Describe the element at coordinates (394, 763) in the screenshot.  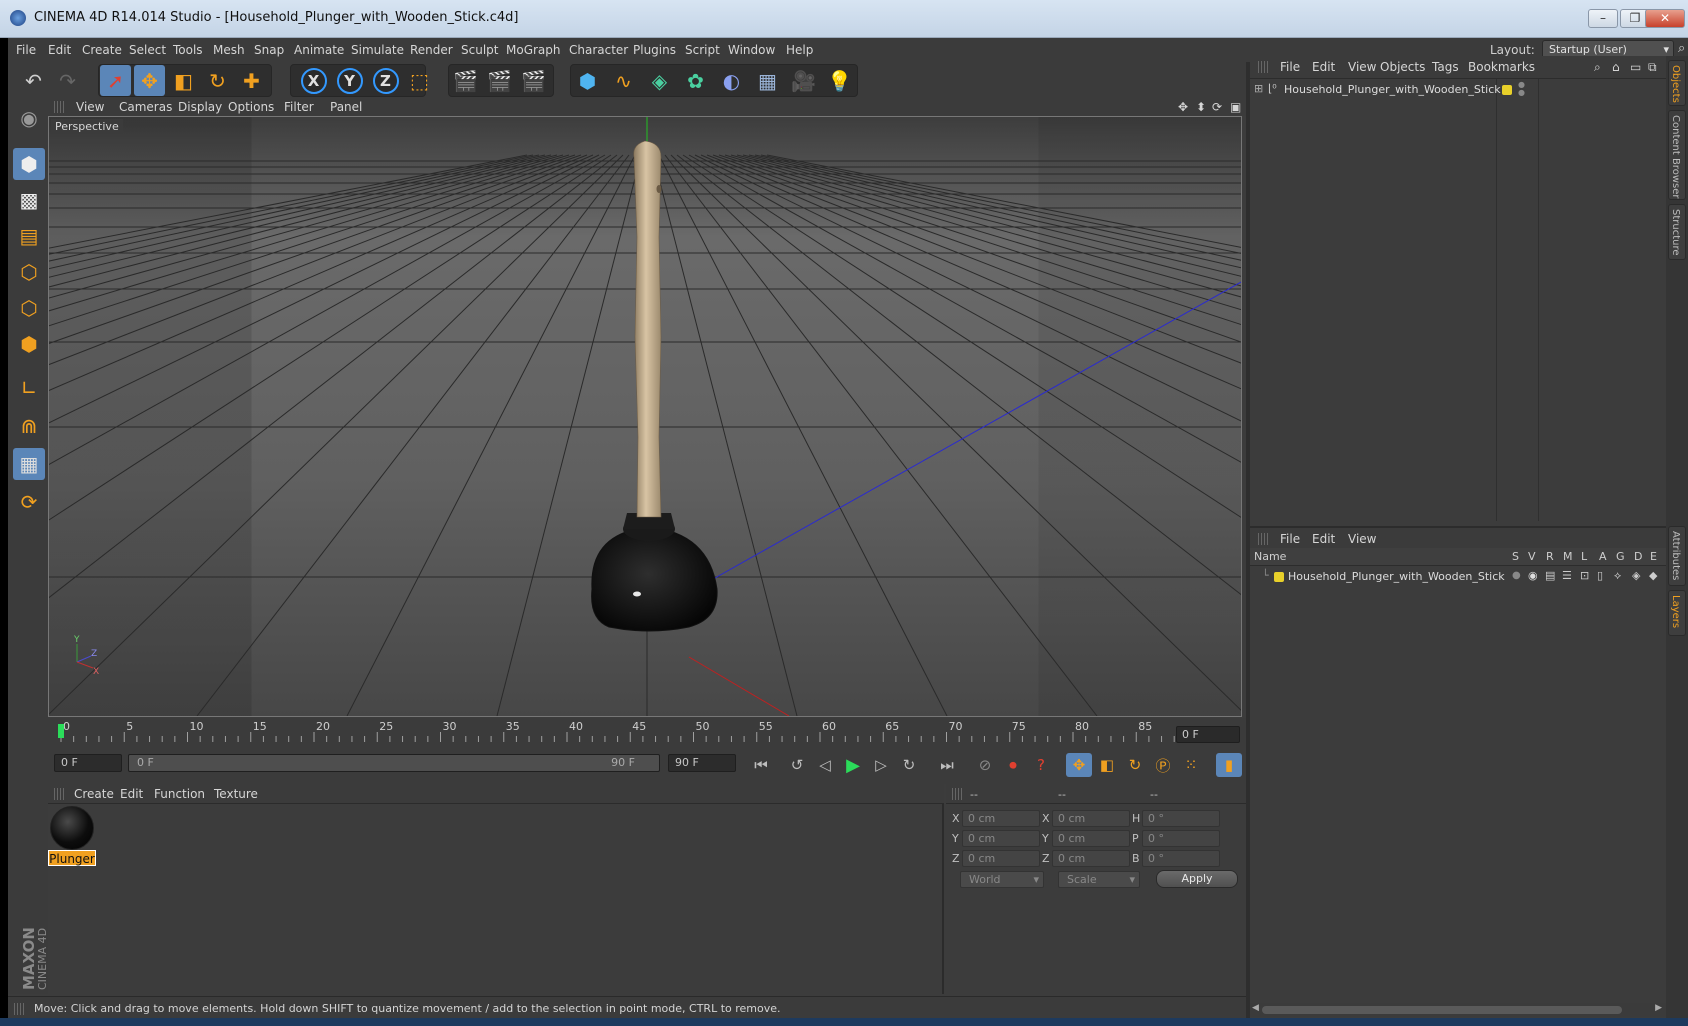
I see `range-slider: 0 F 90 F` at that location.